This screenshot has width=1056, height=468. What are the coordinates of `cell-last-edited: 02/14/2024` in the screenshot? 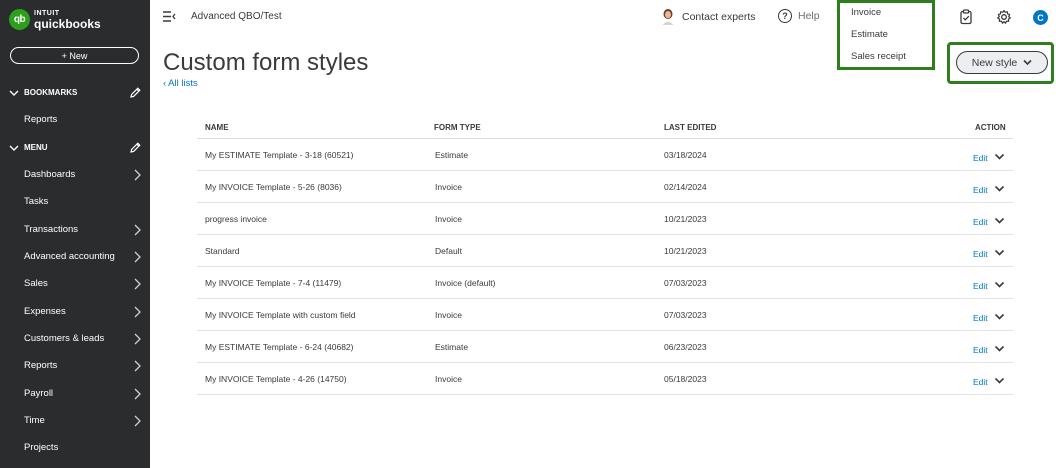 It's located at (685, 187).